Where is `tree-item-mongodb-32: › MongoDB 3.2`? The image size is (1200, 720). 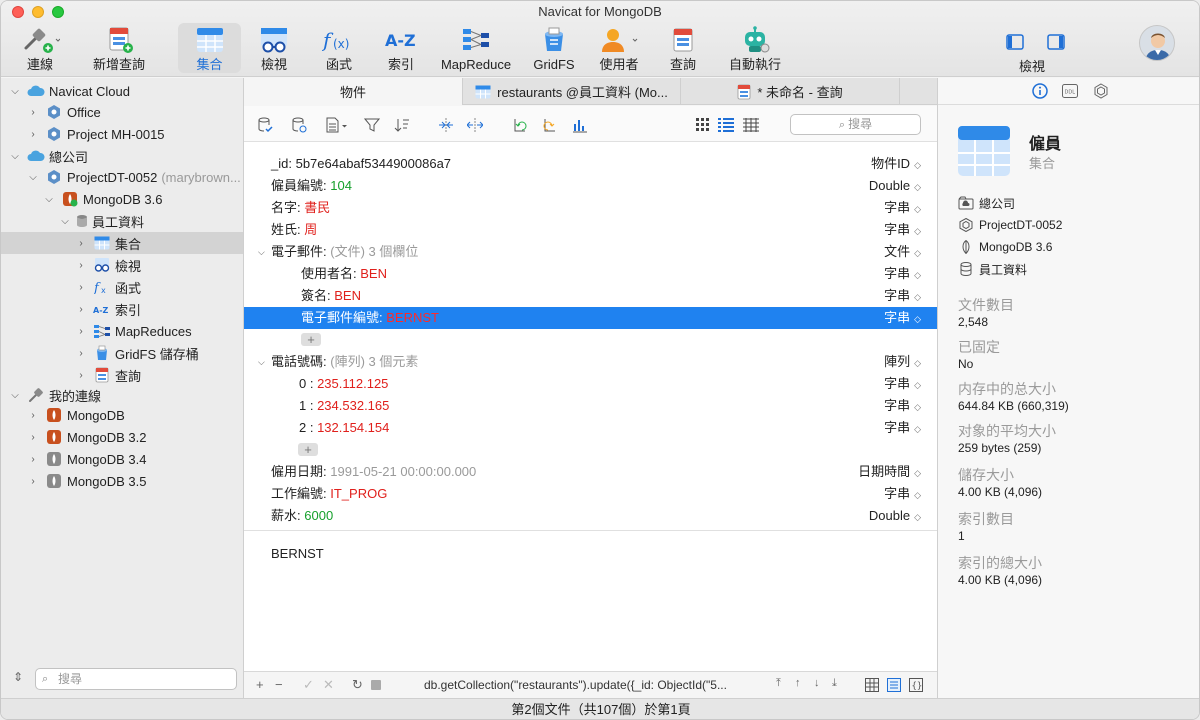
tree-item-mongodb-32: › MongoDB 3.2 is located at coordinates (122, 437).